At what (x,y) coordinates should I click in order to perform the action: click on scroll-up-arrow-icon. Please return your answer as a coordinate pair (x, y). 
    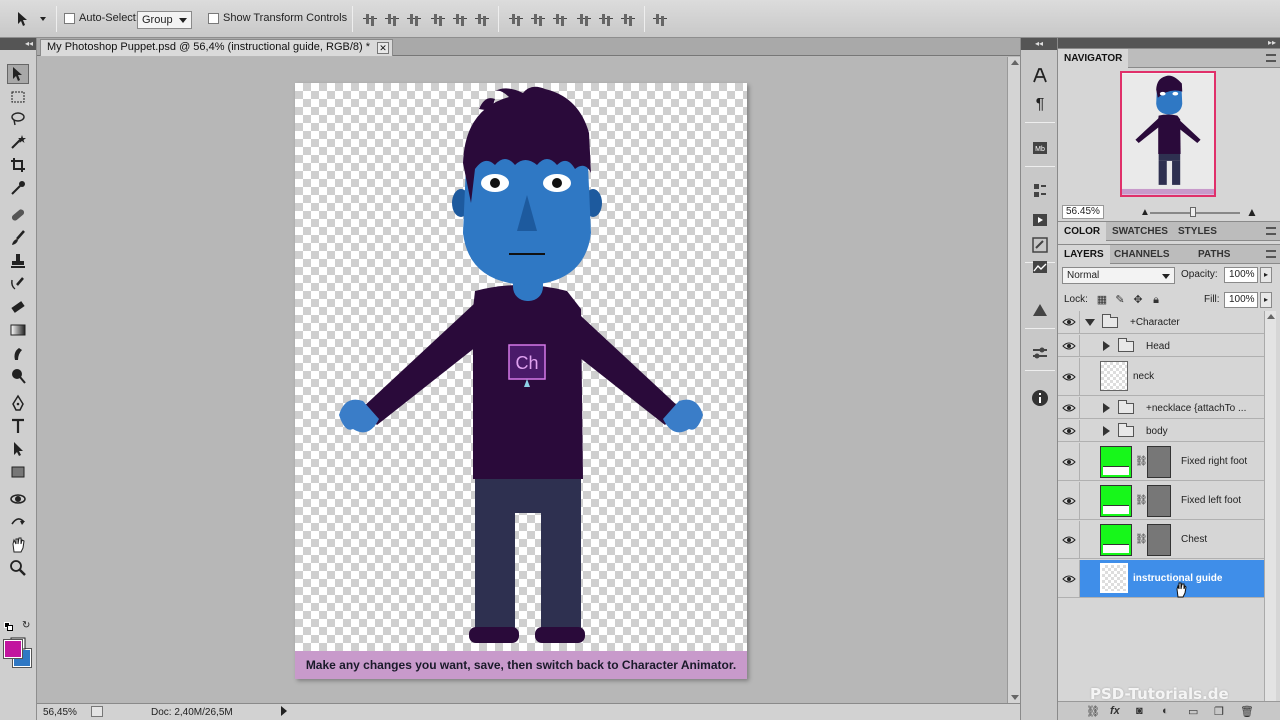
    Looking at the image, I should click on (1271, 316).